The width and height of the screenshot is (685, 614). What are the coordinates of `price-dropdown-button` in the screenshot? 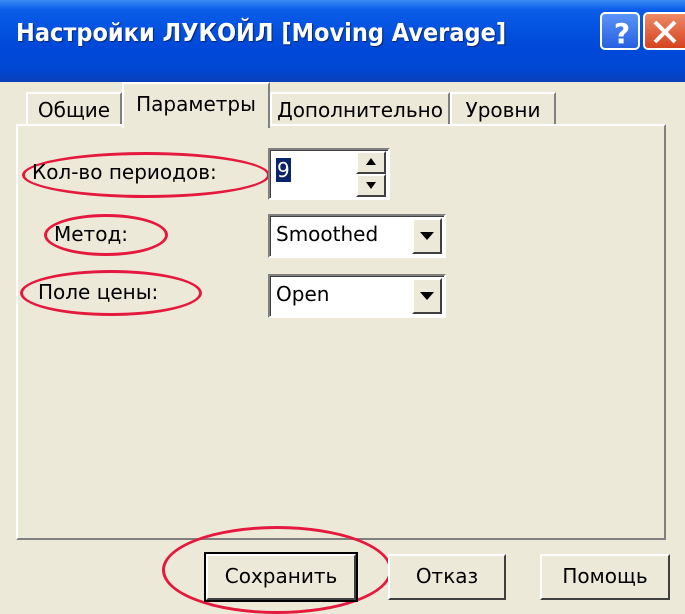 It's located at (427, 296).